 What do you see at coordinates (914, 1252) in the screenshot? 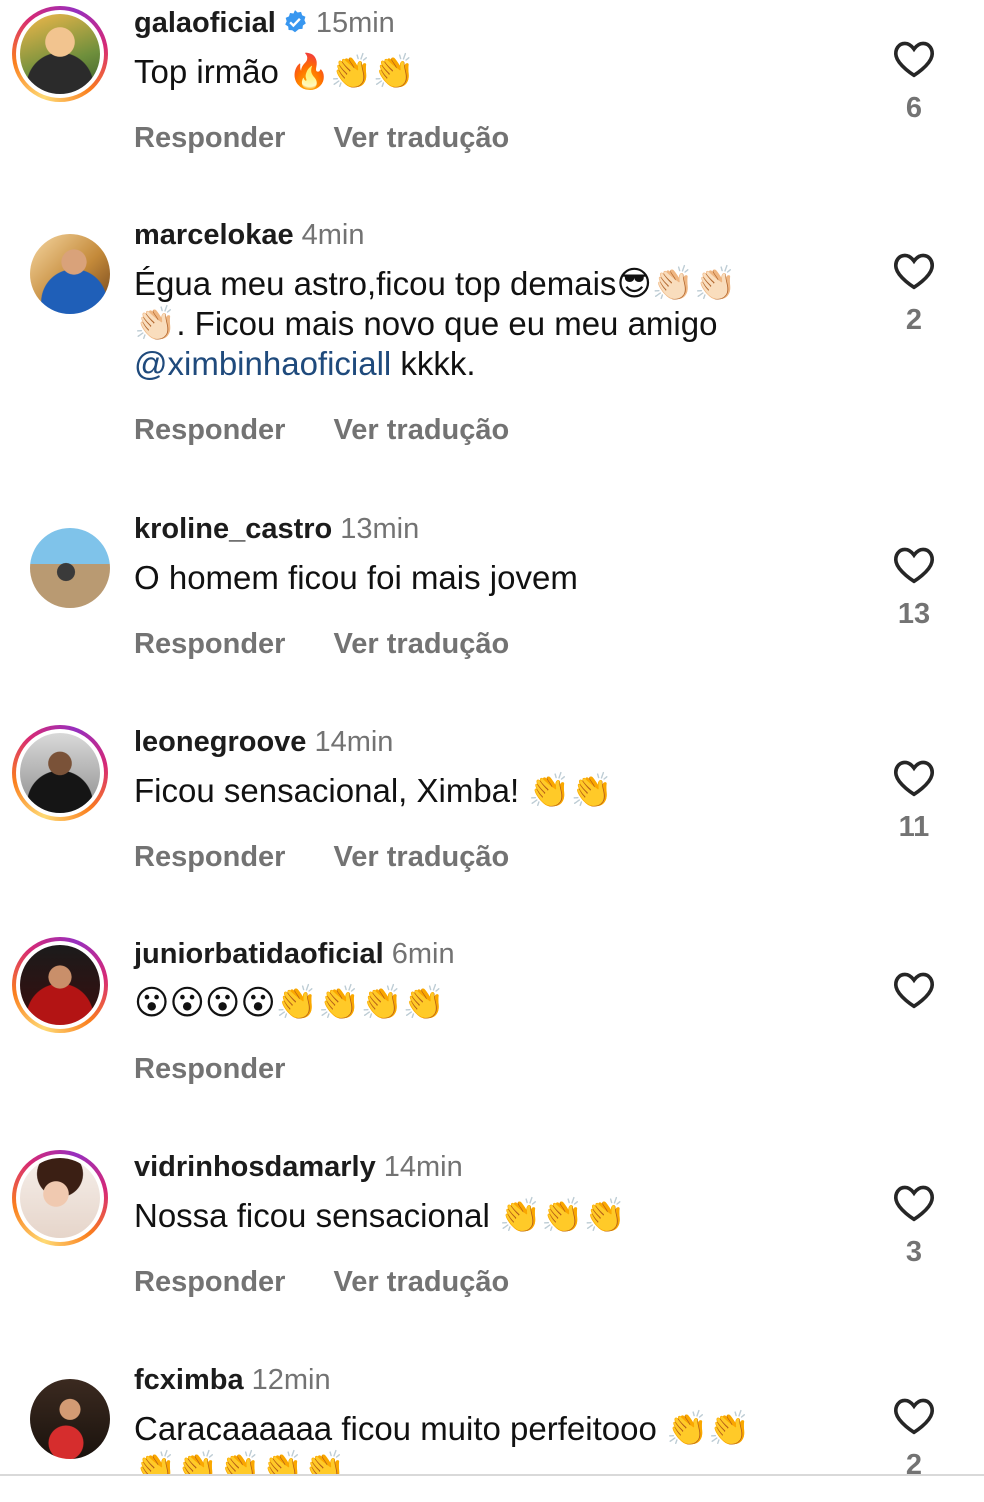
I see `like-count: 3` at bounding box center [914, 1252].